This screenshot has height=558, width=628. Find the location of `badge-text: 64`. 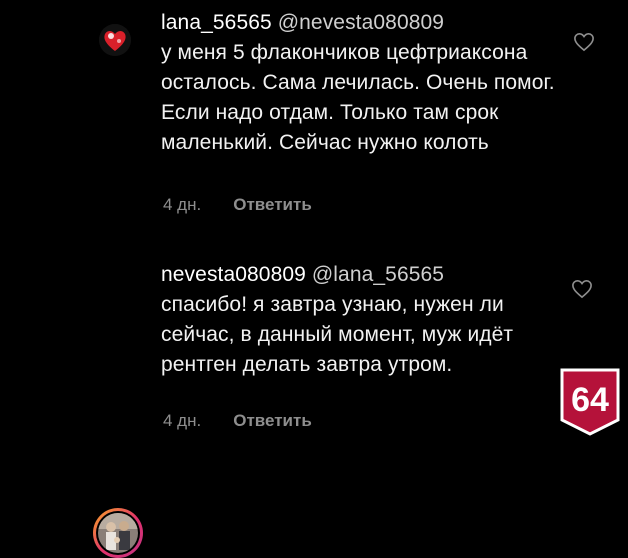

badge-text: 64 is located at coordinates (590, 400).